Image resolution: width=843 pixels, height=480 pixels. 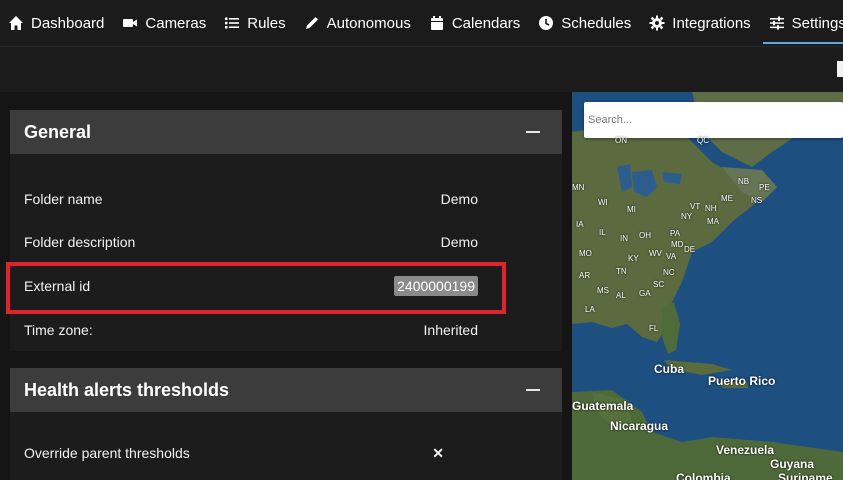 I want to click on nav-cameras: Cameras, so click(x=164, y=23).